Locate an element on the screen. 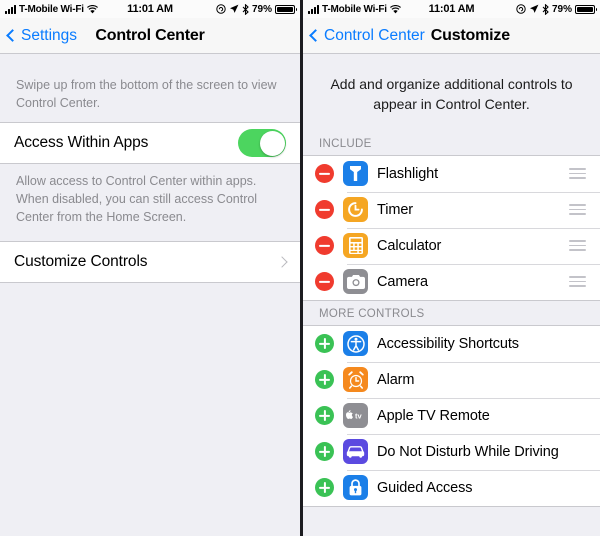 The width and height of the screenshot is (600, 536). status-bar-right: T-Mobile Wi-Fi 11:01 AM 79% is located at coordinates (451, 9).